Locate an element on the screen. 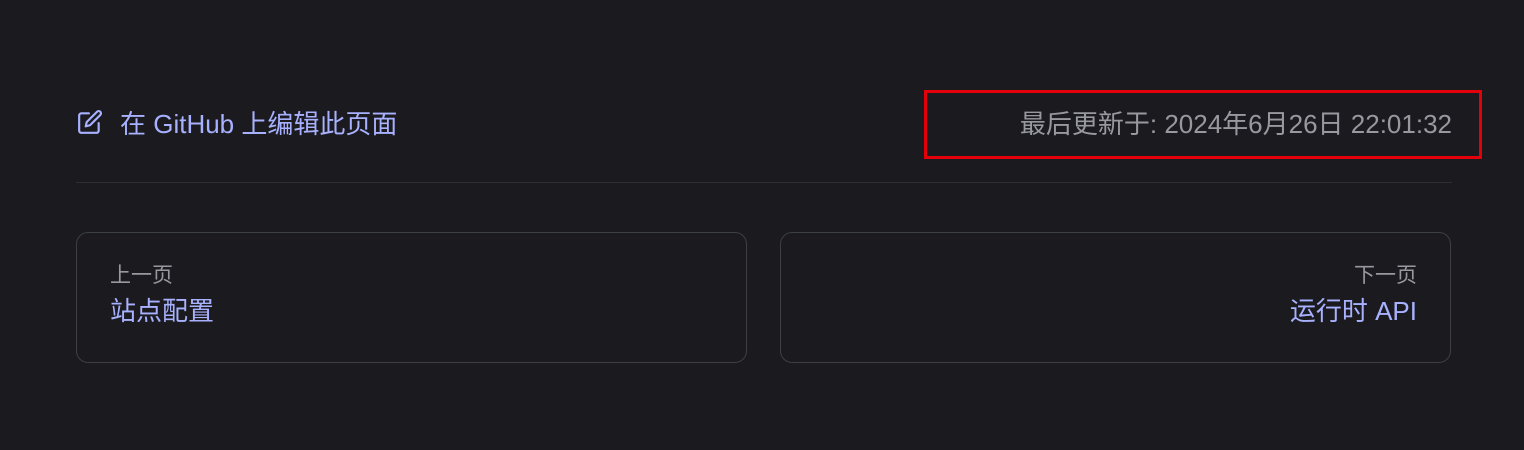 The image size is (1524, 450). next-page-desc: 下一页 is located at coordinates (1385, 275).